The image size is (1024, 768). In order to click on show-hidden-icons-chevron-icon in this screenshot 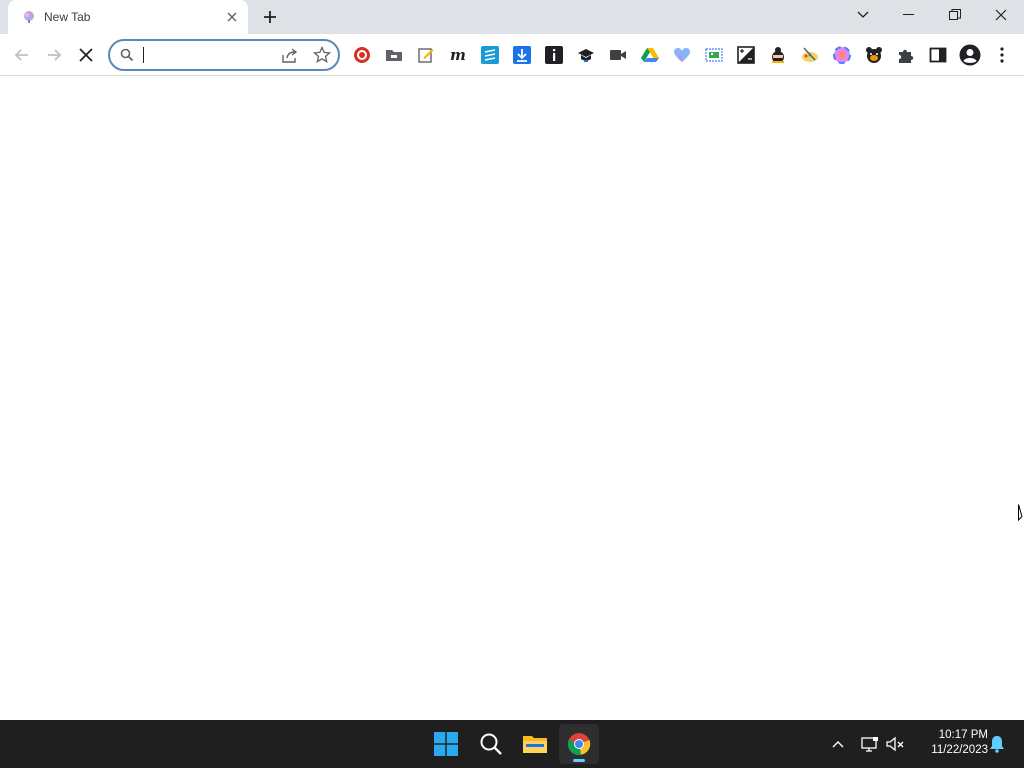, I will do `click(838, 744)`.